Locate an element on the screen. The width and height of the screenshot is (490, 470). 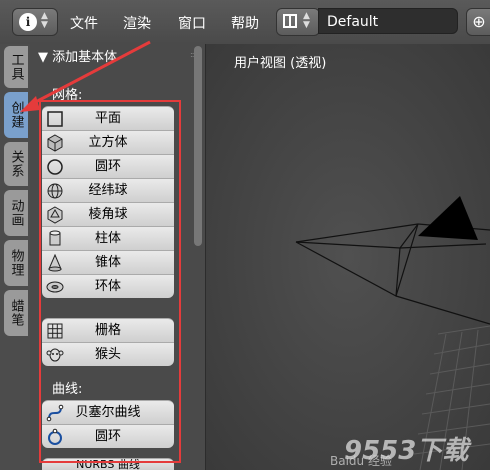
curve-section-label: 曲线: is located at coordinates (67, 389).